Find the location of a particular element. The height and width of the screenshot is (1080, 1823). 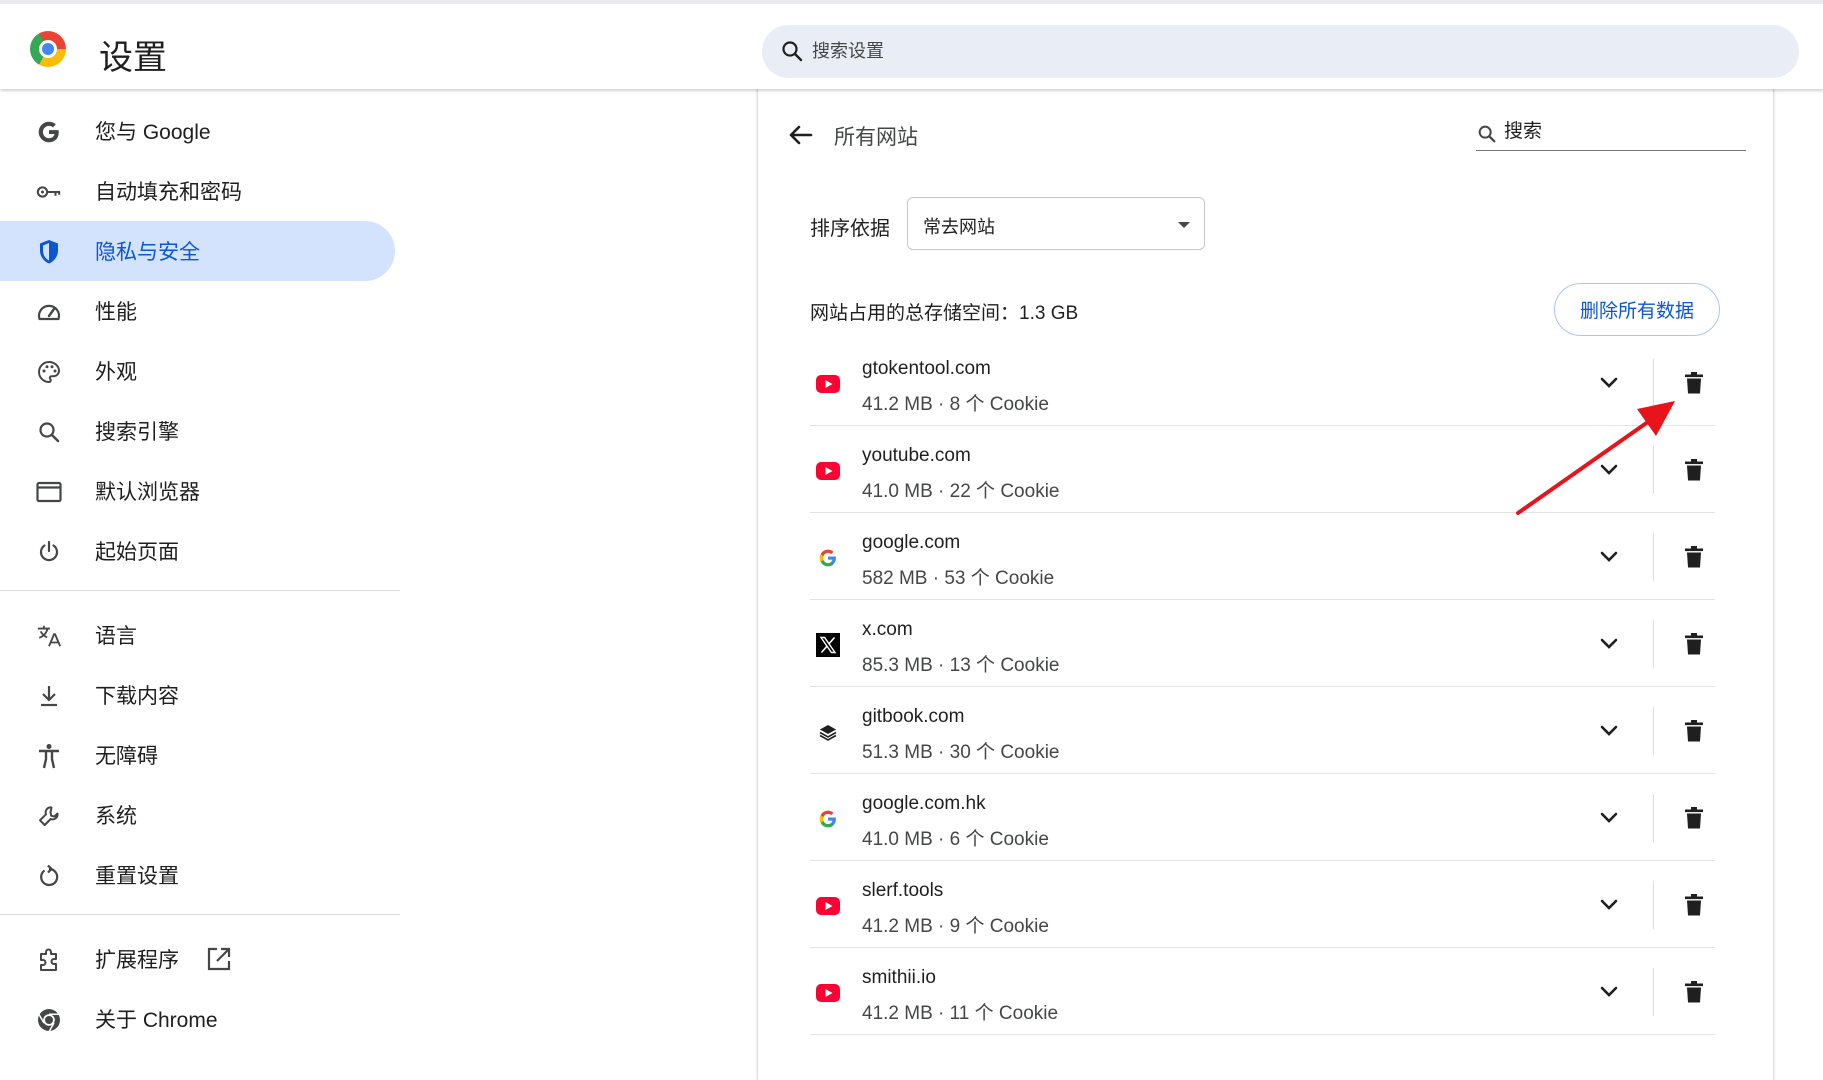

chrome-icon is located at coordinates (49, 1020).